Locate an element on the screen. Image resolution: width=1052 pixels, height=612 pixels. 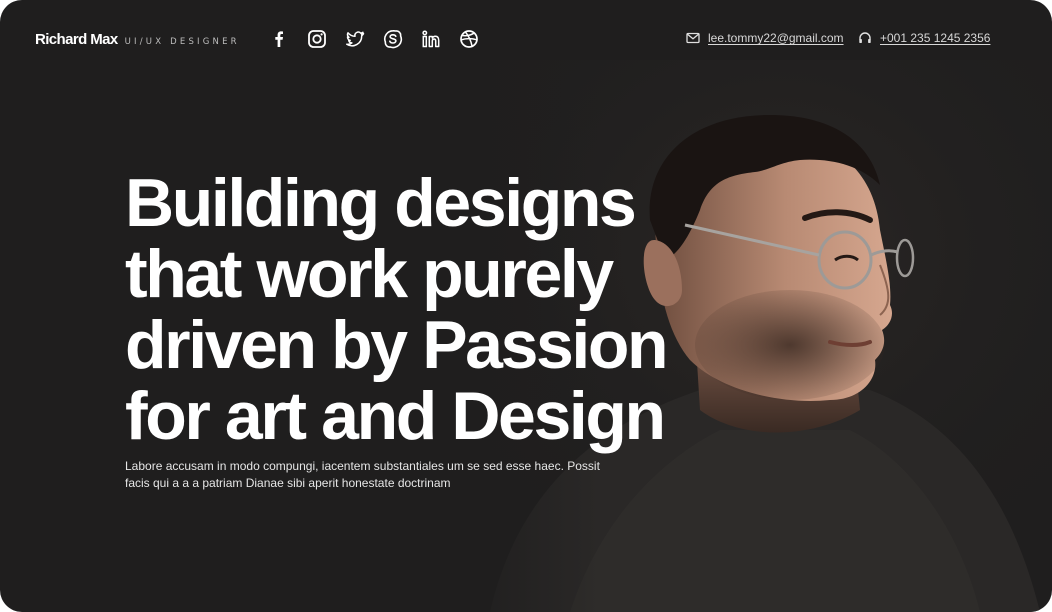
hero-title-line: driven by Passion is located at coordinates (397, 345).